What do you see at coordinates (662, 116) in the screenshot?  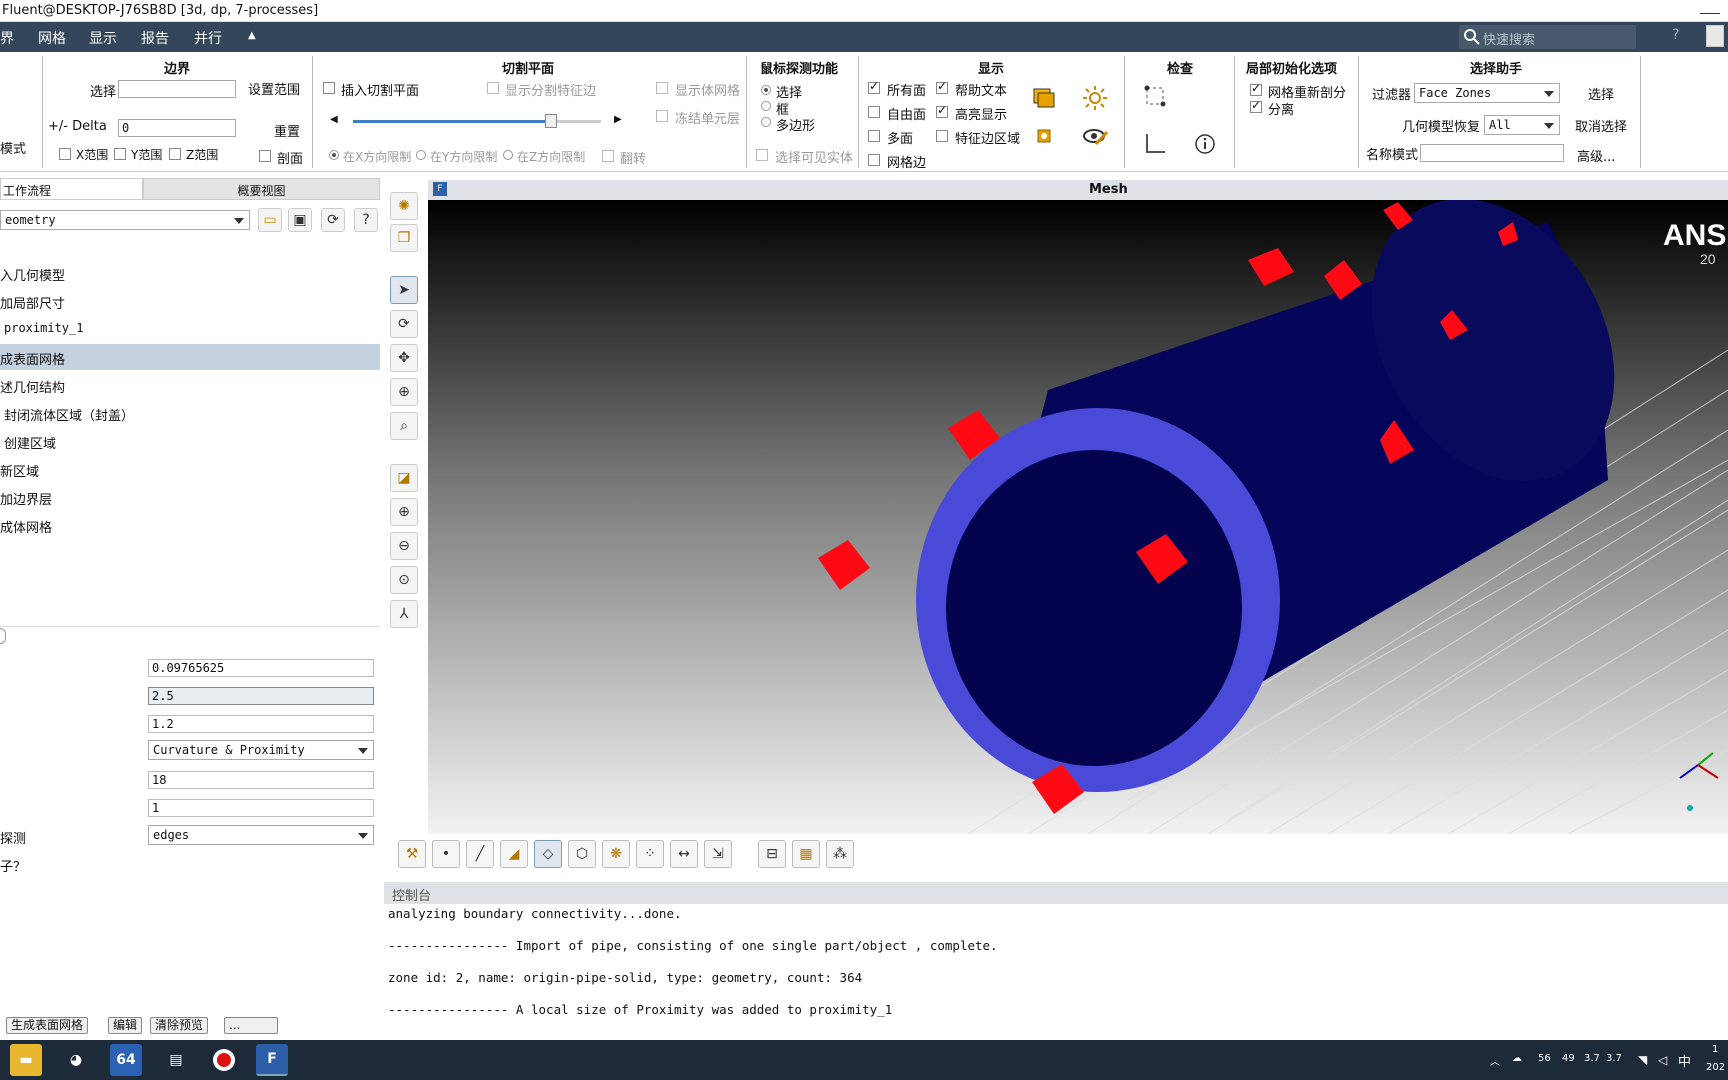 I see `freeze-checkbox` at bounding box center [662, 116].